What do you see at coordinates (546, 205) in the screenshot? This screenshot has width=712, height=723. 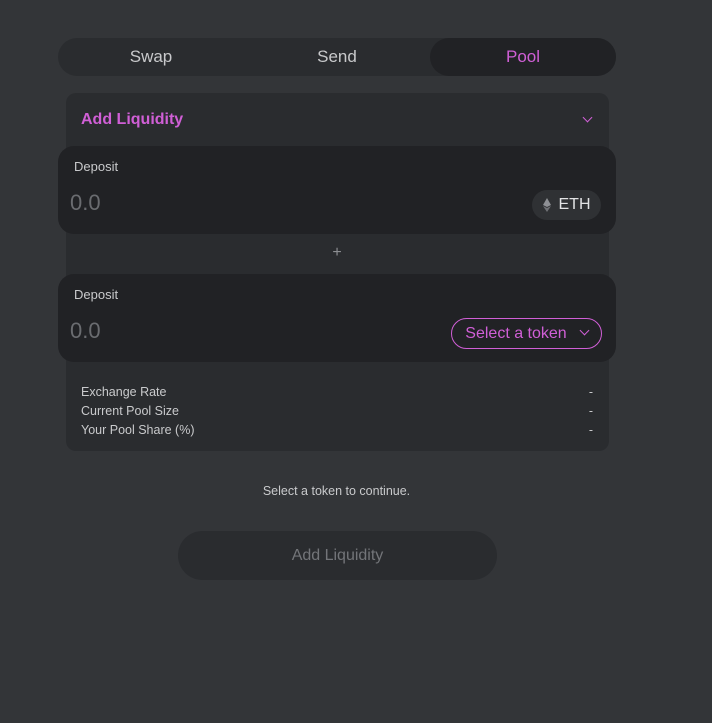 I see `eth-icon` at bounding box center [546, 205].